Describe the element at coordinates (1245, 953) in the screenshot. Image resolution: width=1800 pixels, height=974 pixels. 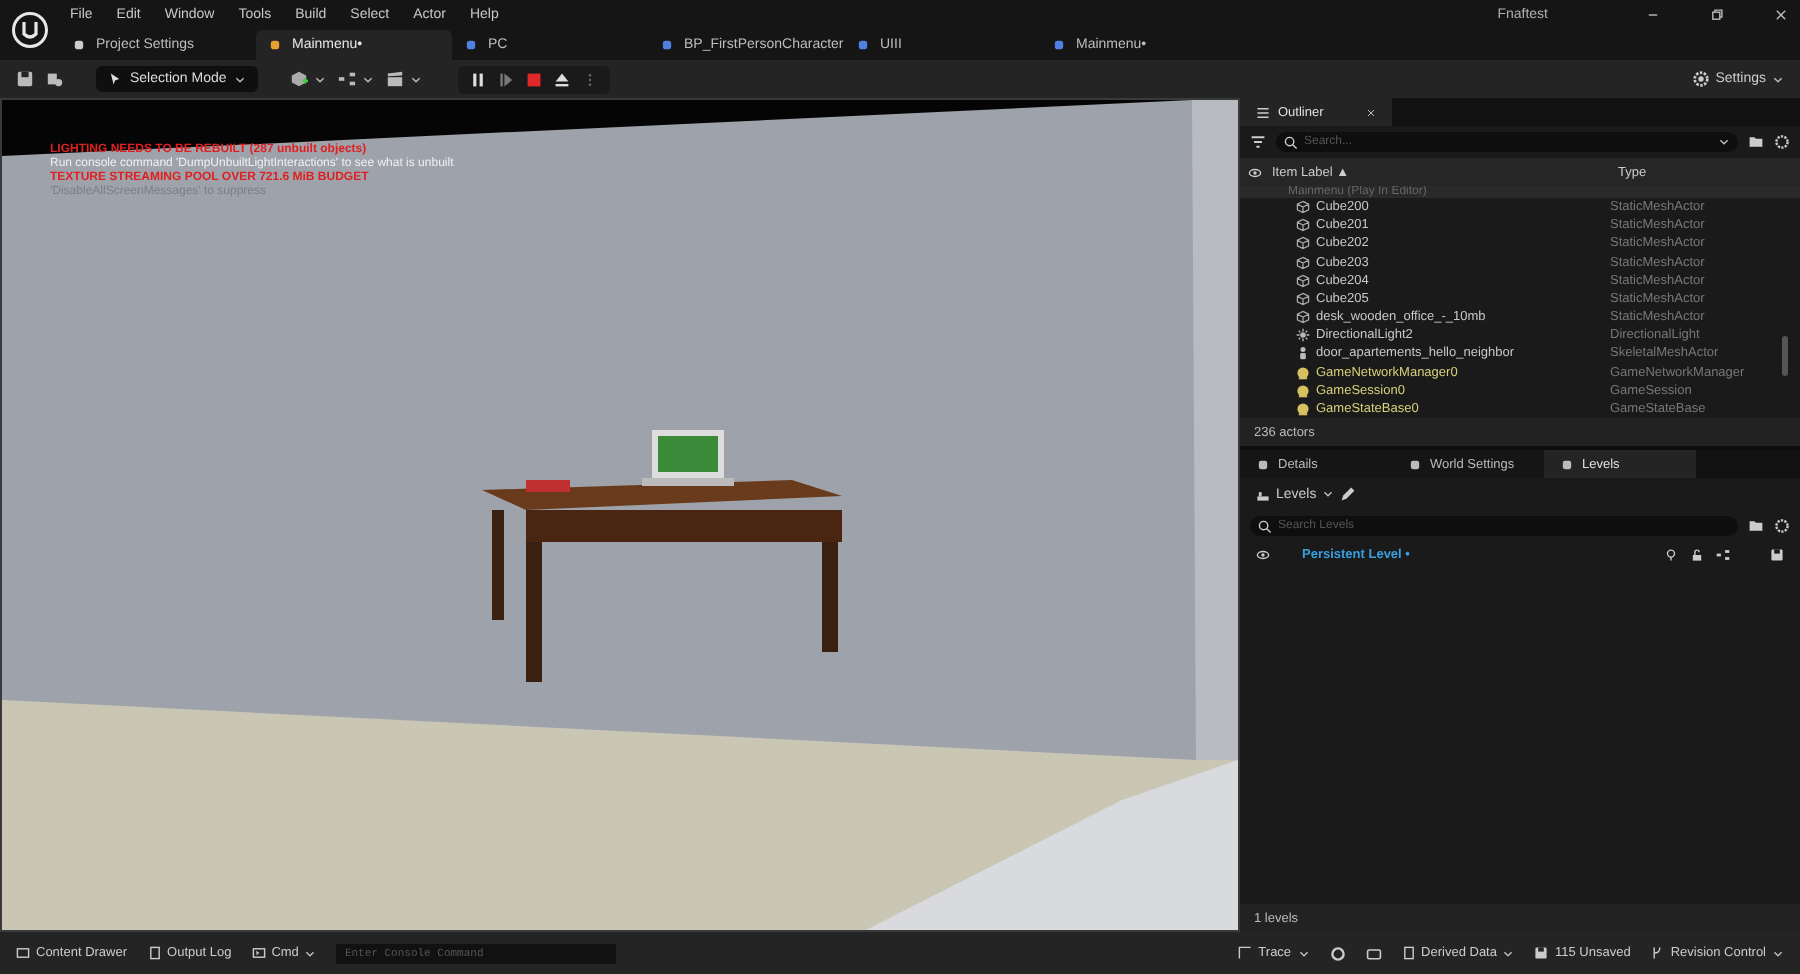
I see `trace-icon` at that location.